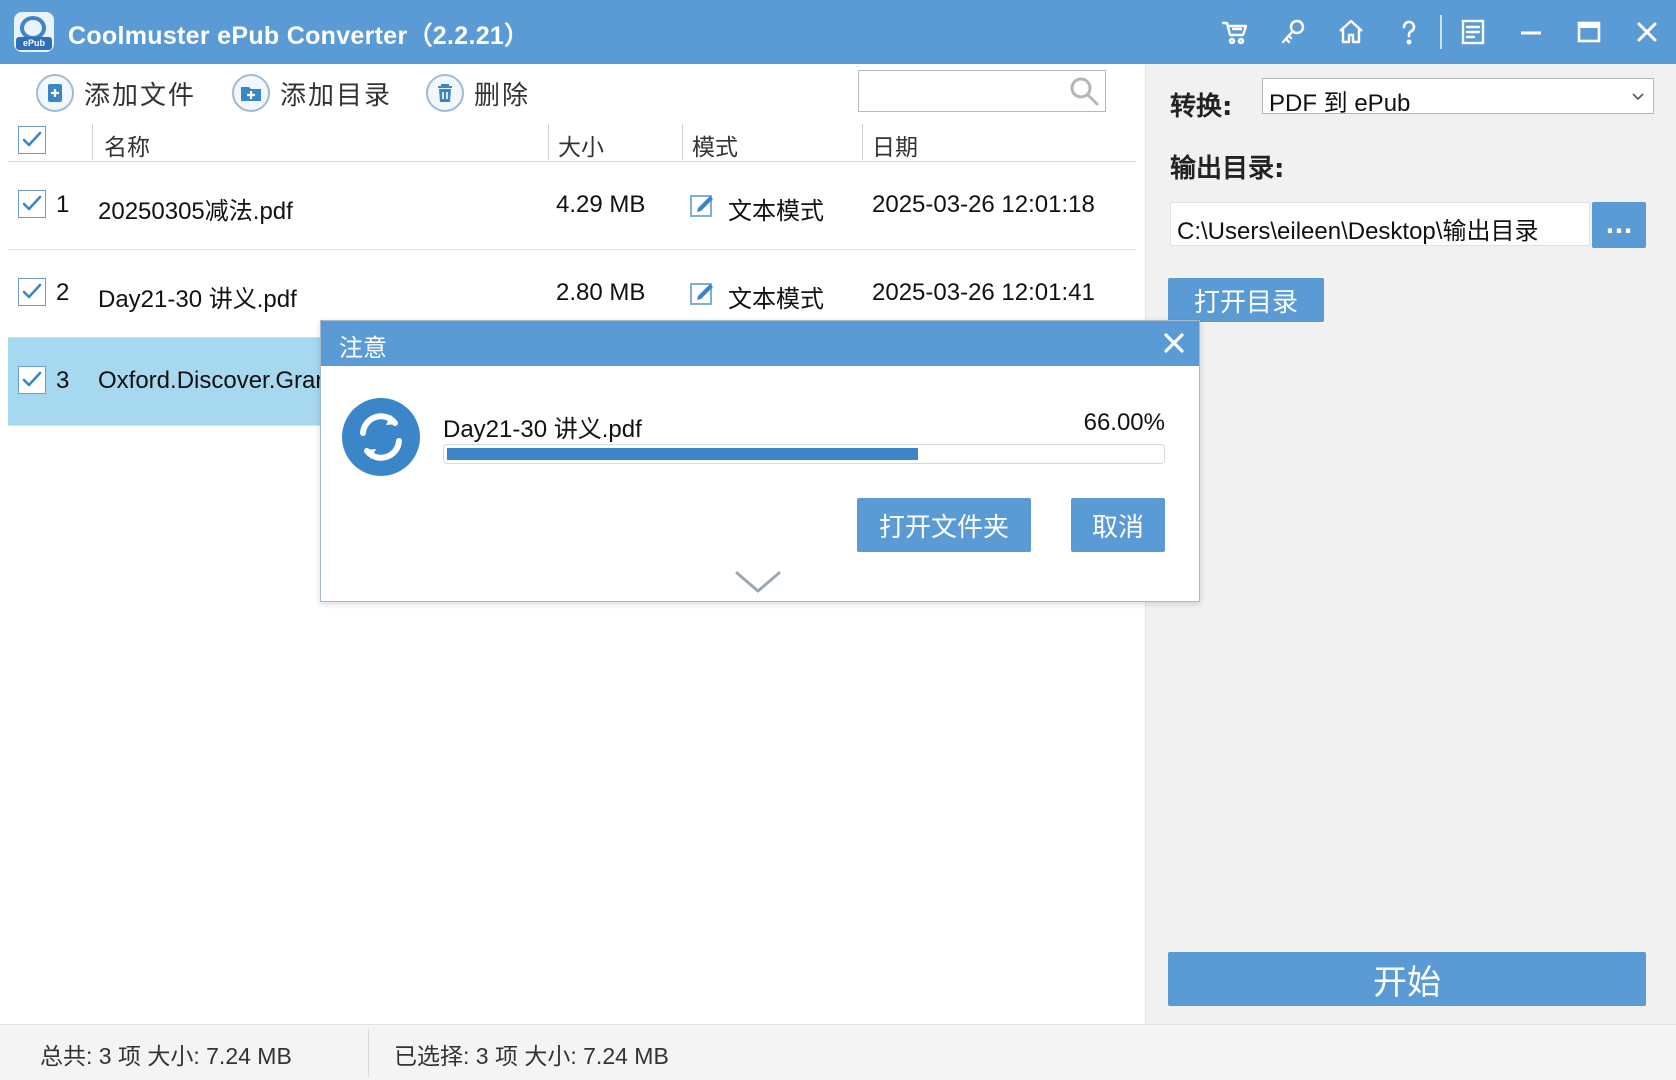  I want to click on progress-bar-fill, so click(683, 454).